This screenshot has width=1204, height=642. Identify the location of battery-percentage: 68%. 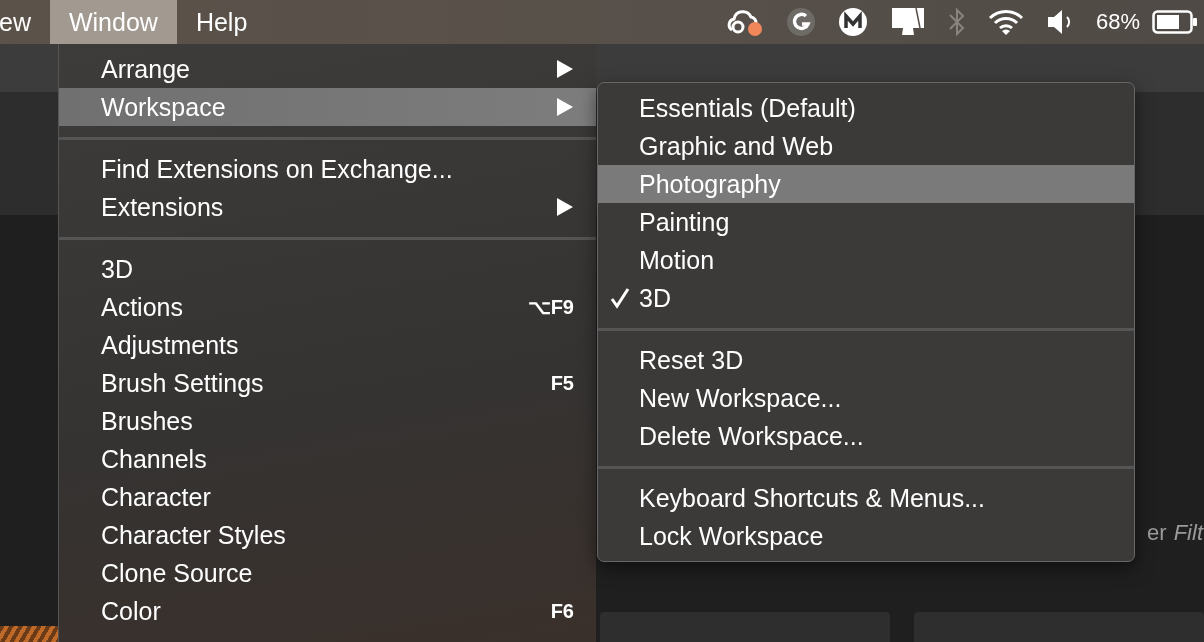
(1117, 22).